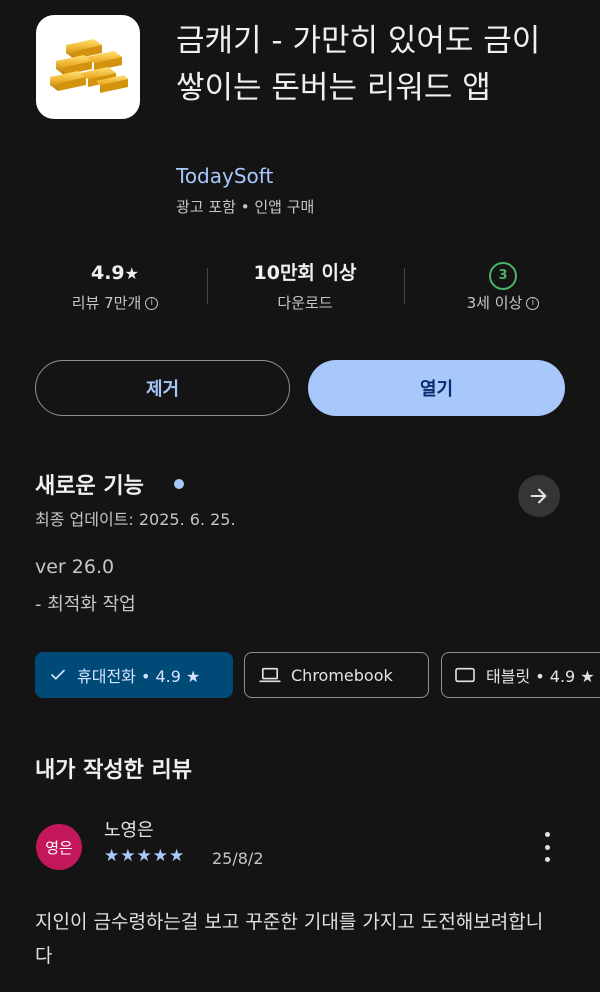 The height and width of the screenshot is (992, 600). I want to click on device-chip-tablet: 태블릿 • 4.9 ★, so click(520, 675).